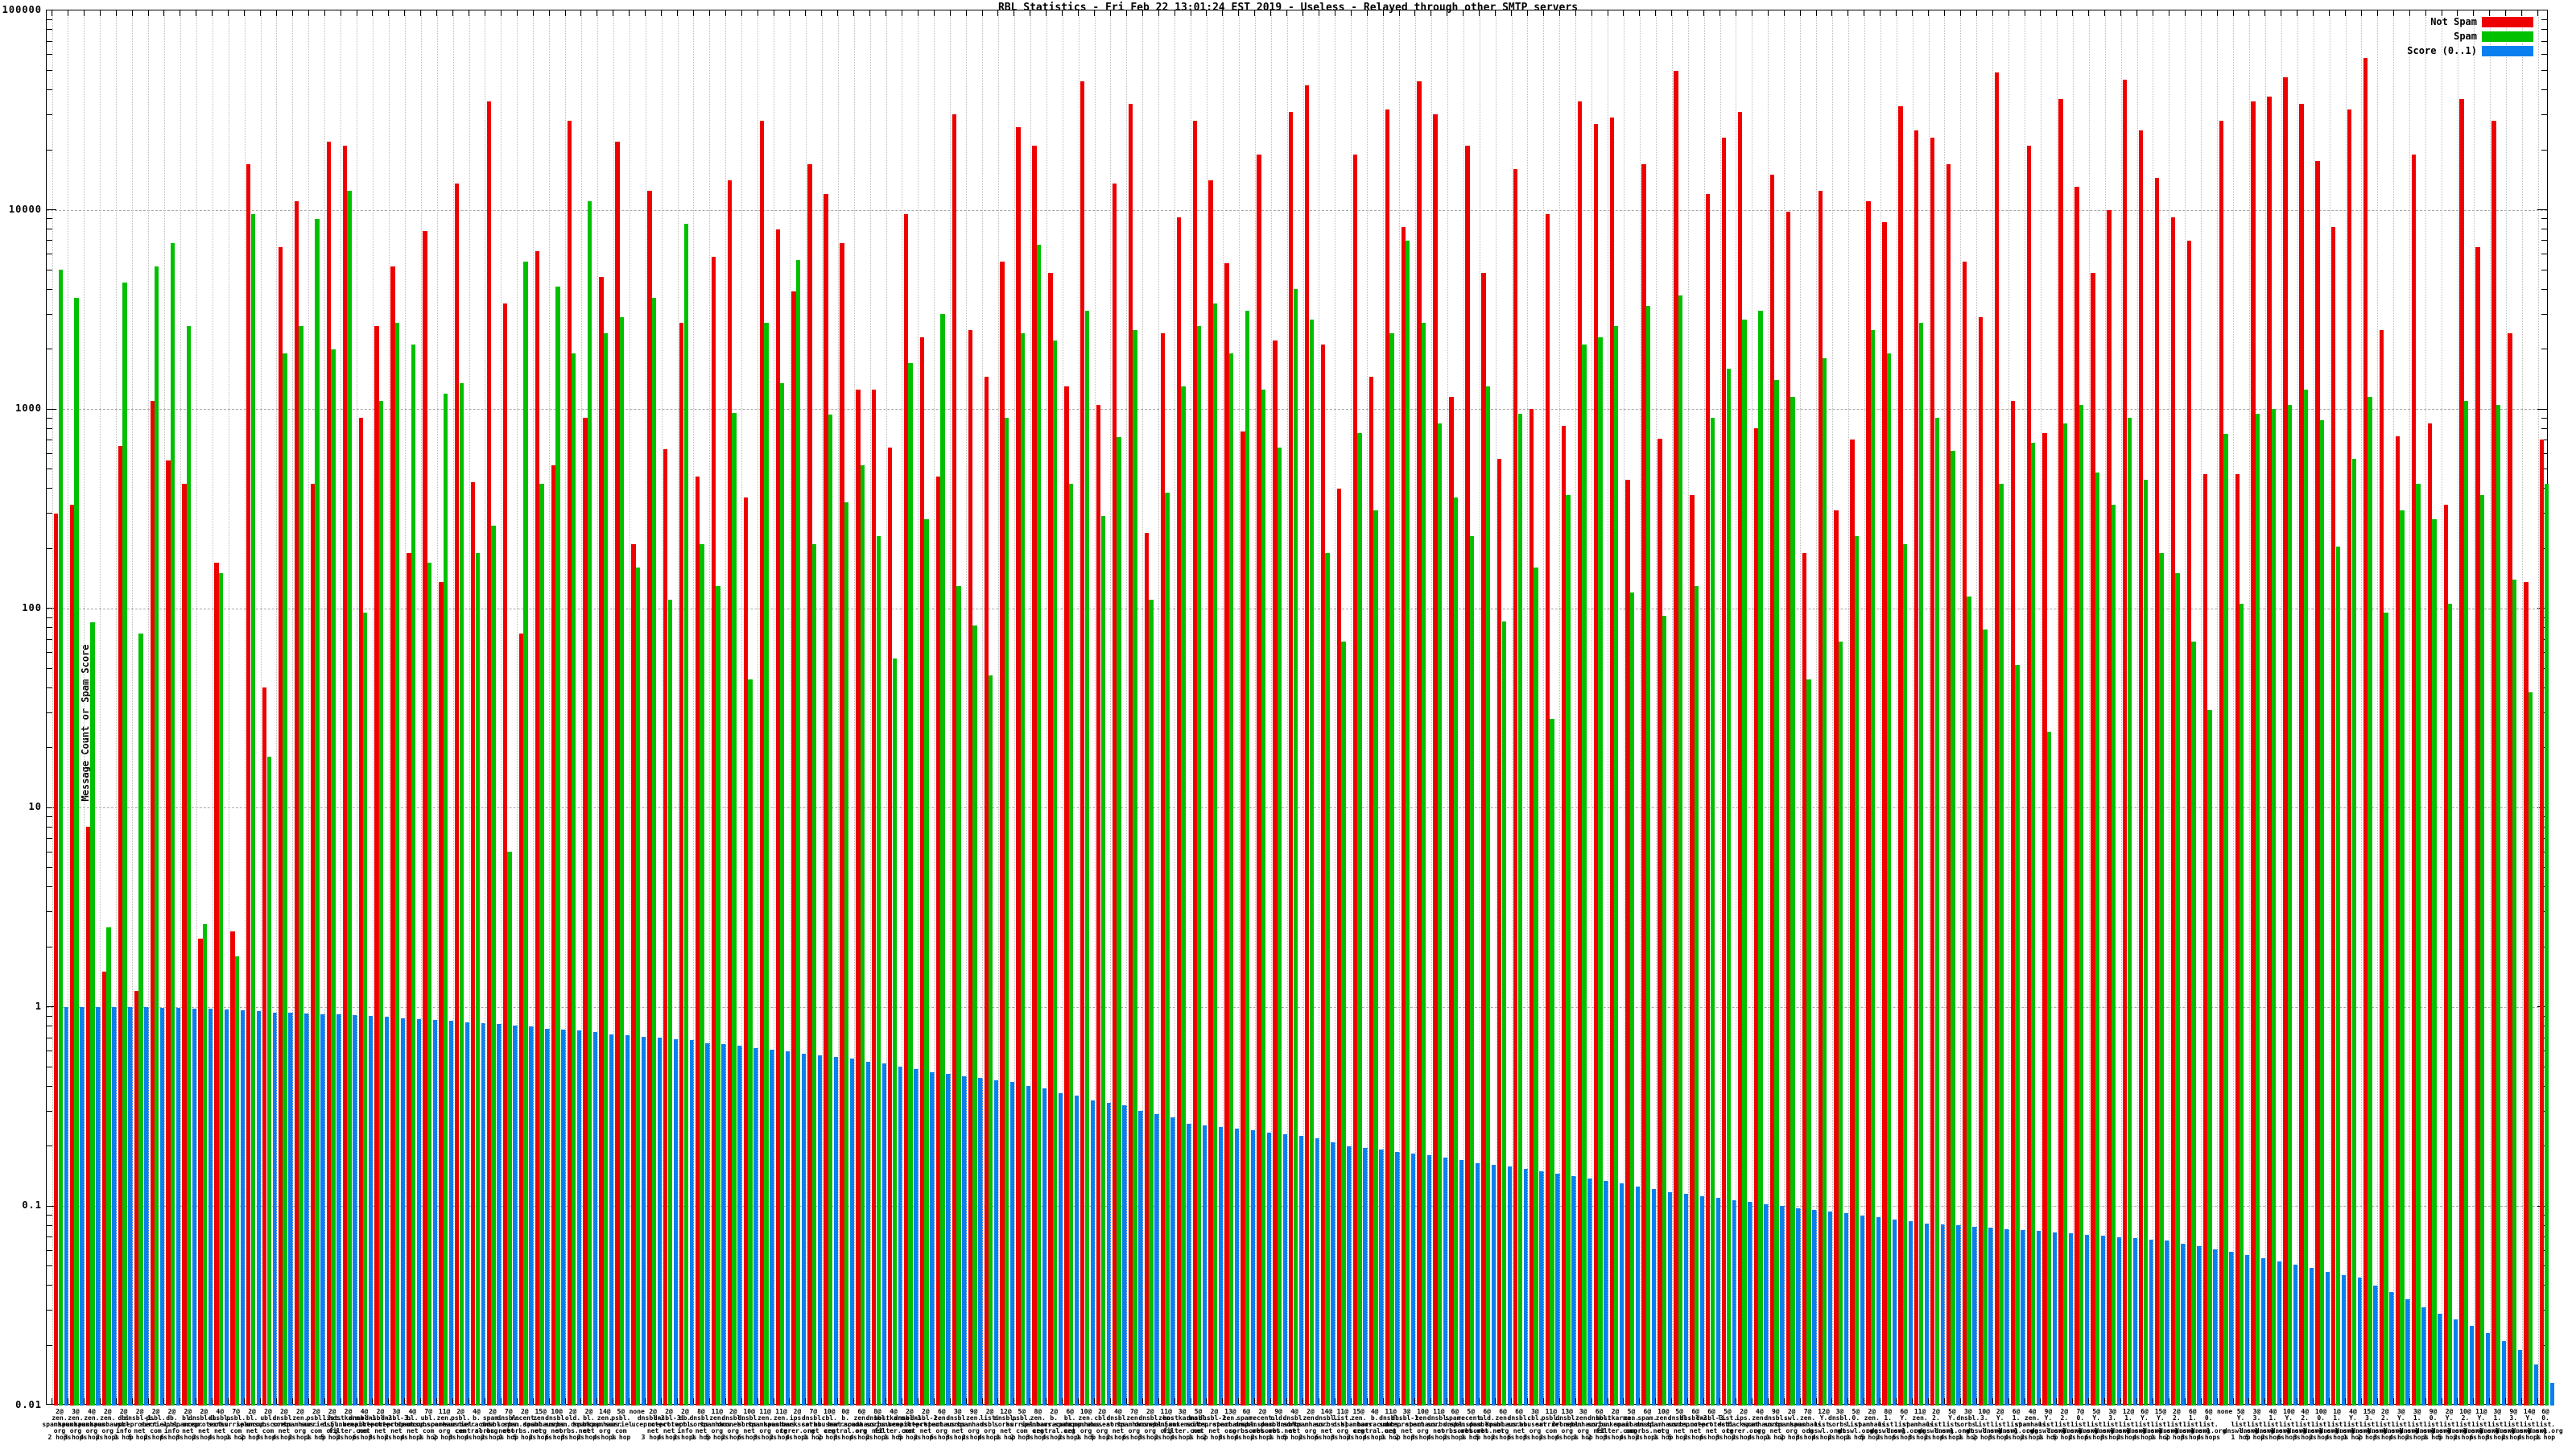 Image resolution: width=2576 pixels, height=1449 pixels. Describe the element at coordinates (2544, 30) in the screenshot. I see `y-minor-tick` at that location.